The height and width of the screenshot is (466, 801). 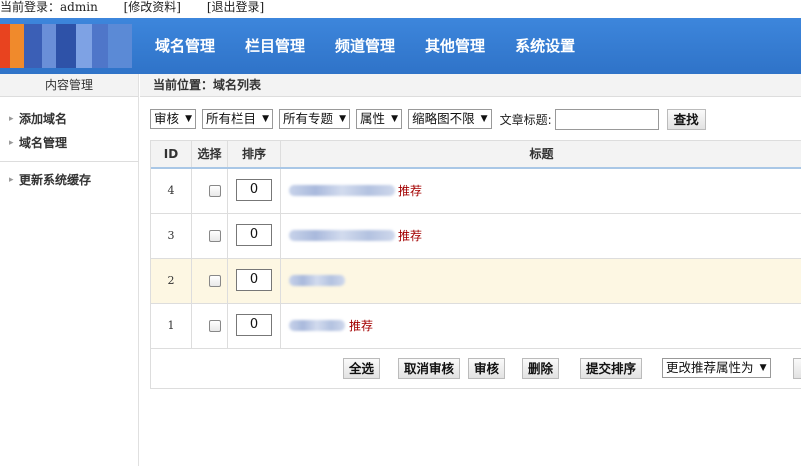 What do you see at coordinates (476, 236) in the screenshot?
I see `table-row: 3 0 推荐` at bounding box center [476, 236].